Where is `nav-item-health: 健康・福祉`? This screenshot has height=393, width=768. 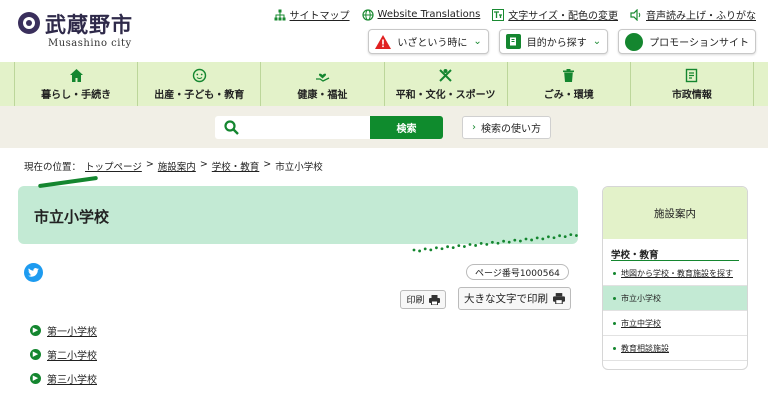
nav-item-health: 健康・福祉 is located at coordinates (321, 84).